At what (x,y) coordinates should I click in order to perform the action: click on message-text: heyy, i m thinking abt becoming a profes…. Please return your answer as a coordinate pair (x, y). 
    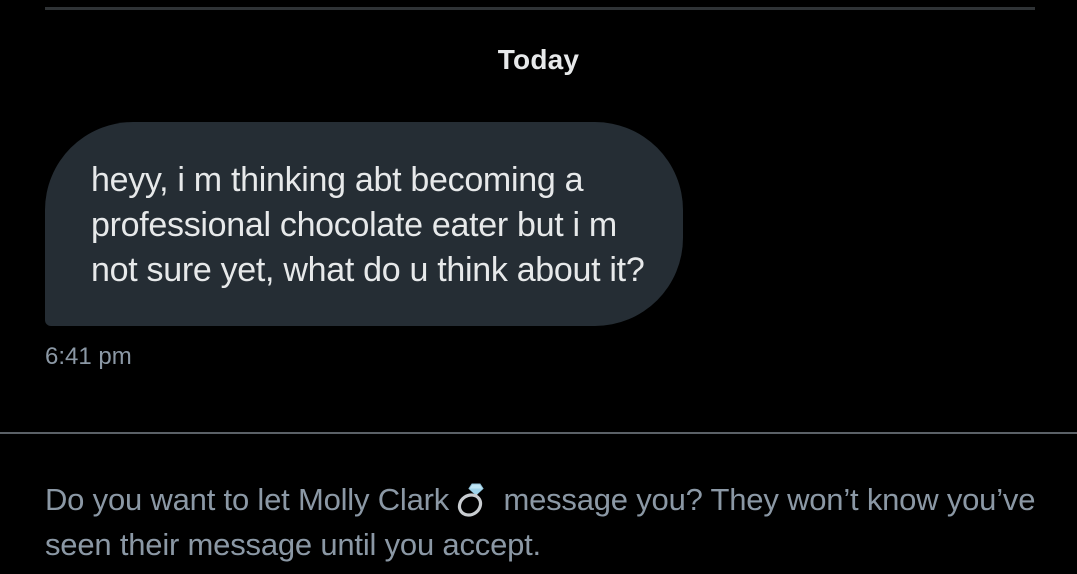
    Looking at the image, I should click on (368, 225).